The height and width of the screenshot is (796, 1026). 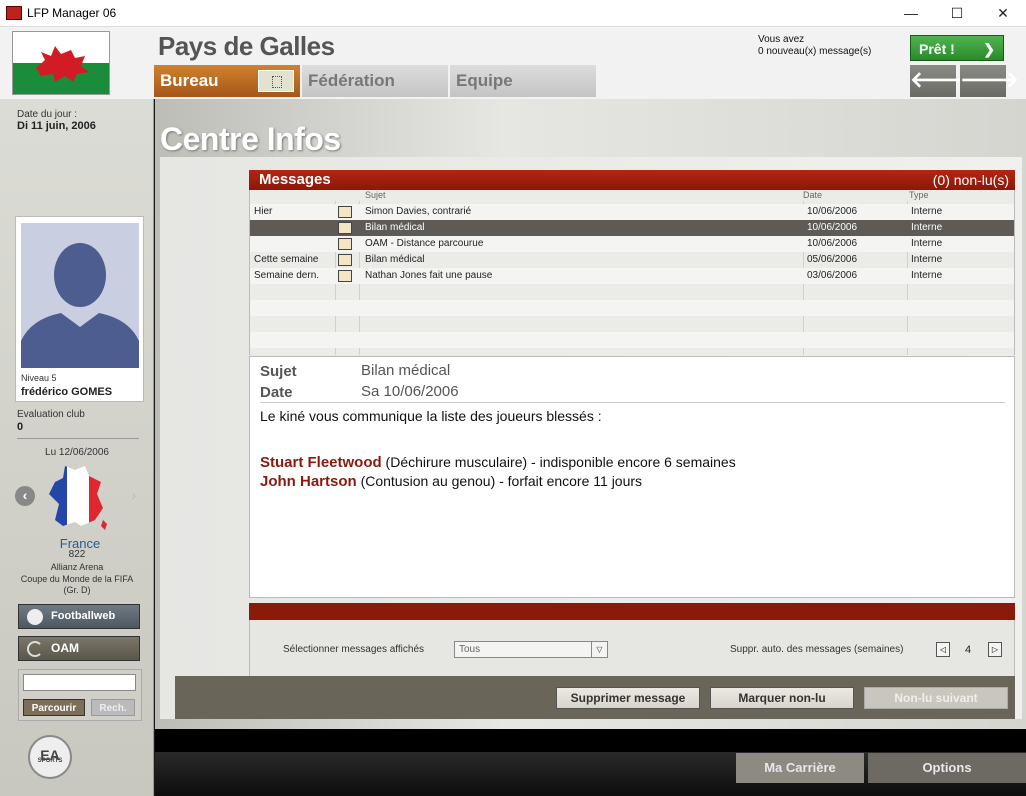 What do you see at coordinates (80, 695) in the screenshot?
I see `search-box: Parcourir Rech.` at bounding box center [80, 695].